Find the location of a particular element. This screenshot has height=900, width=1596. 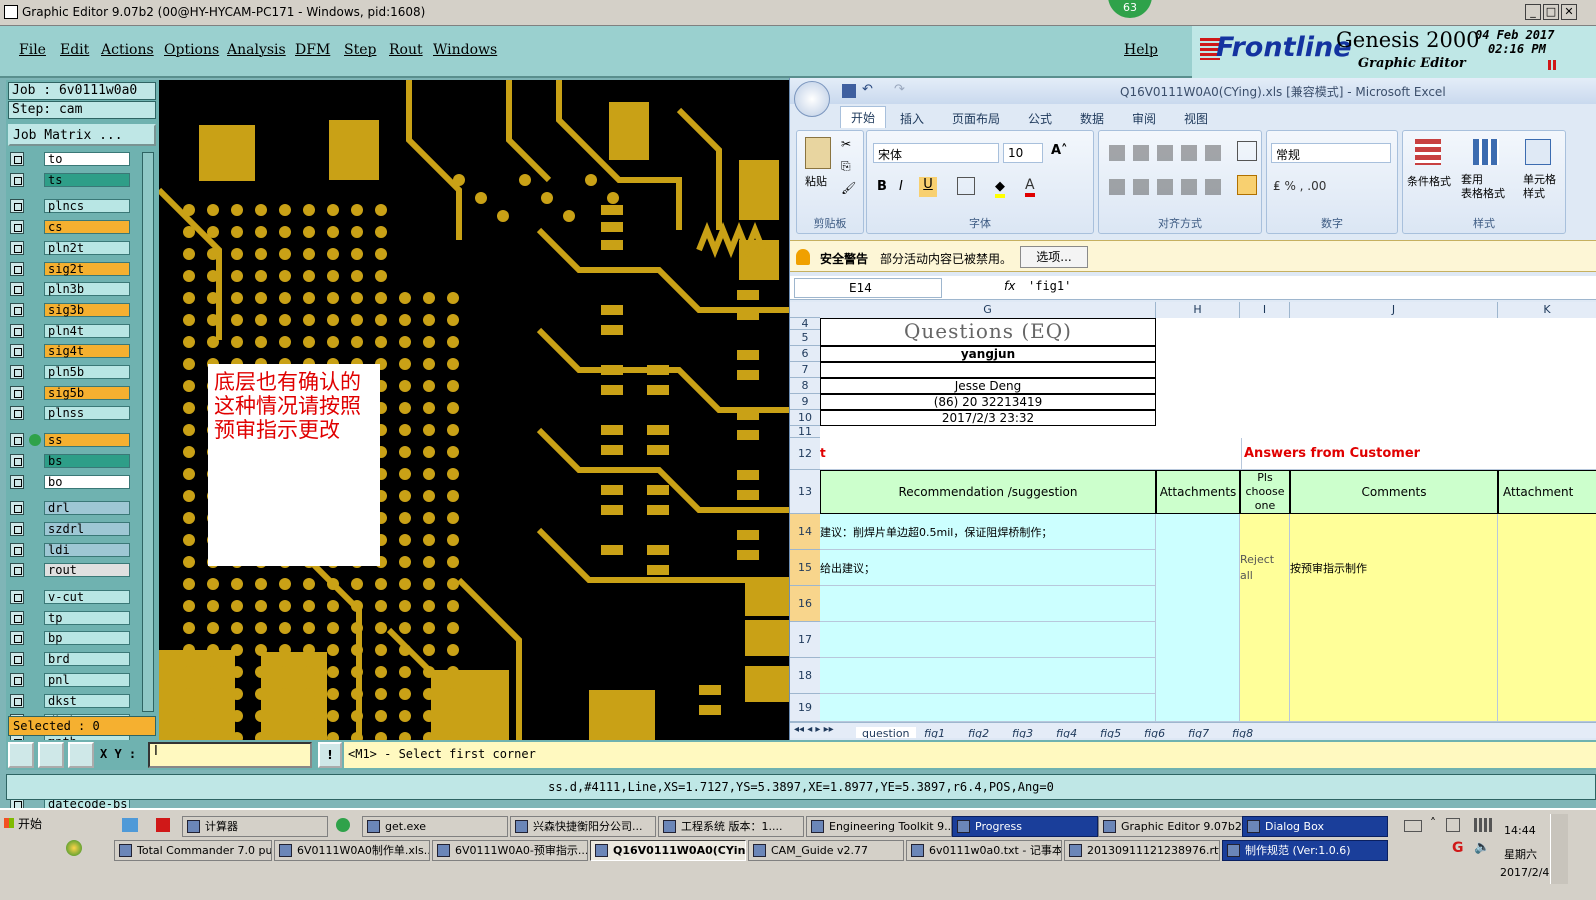

save-icon is located at coordinates (849, 91).